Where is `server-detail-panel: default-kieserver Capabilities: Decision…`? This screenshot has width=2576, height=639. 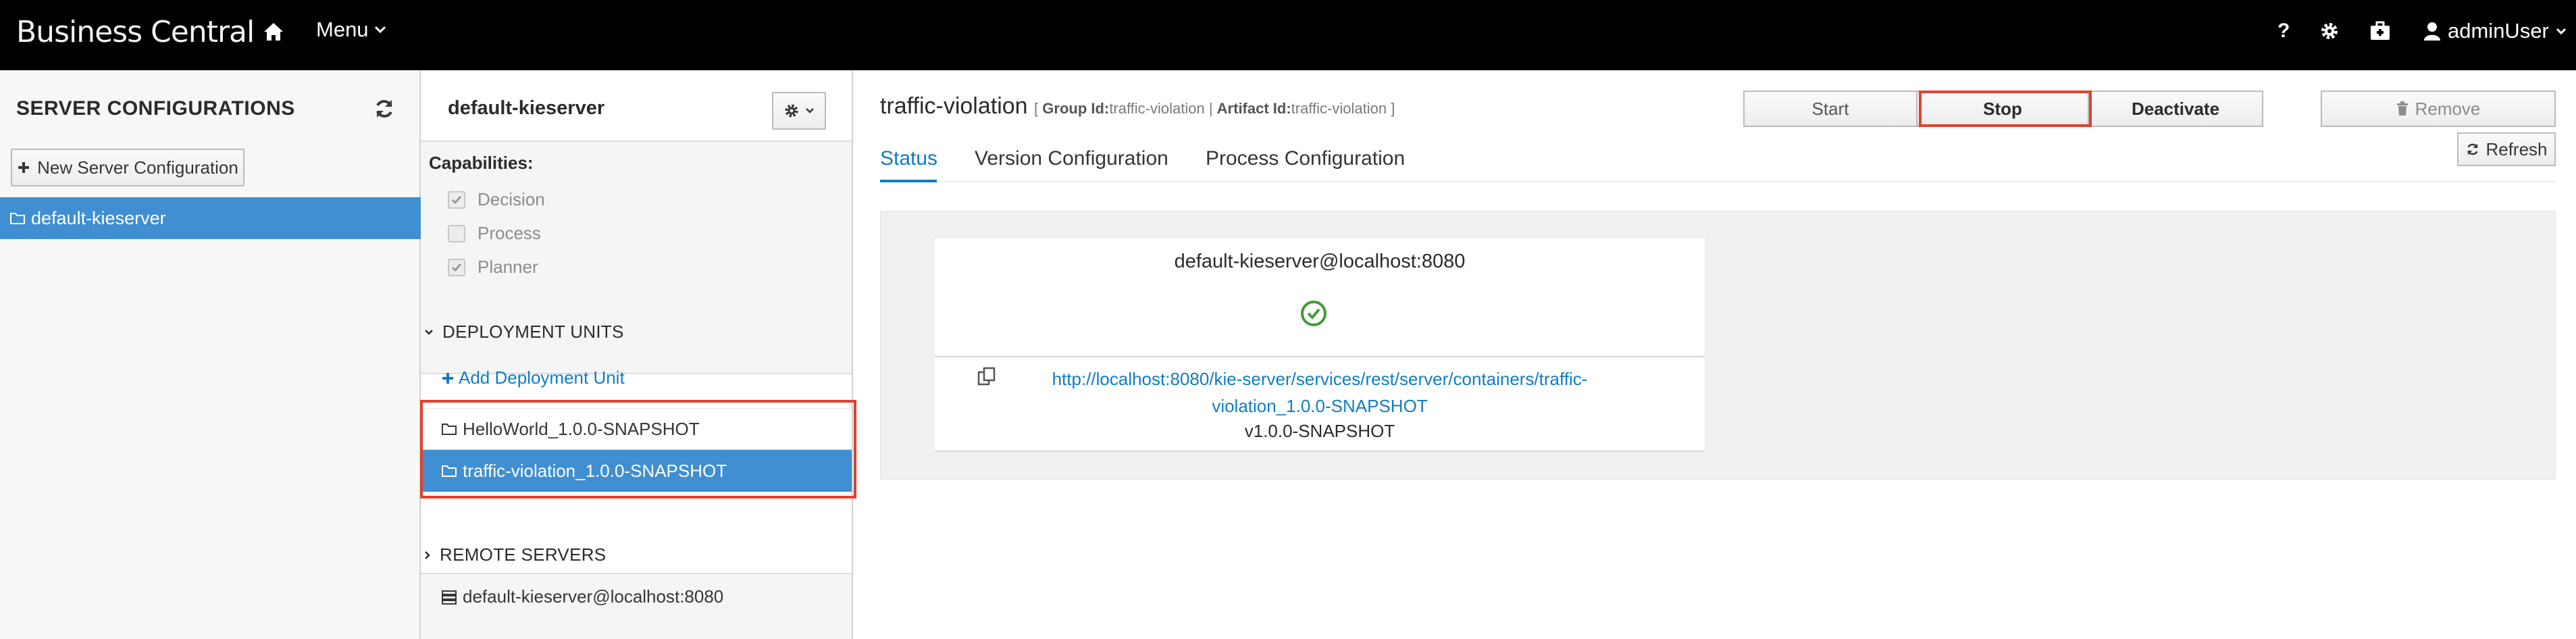 server-detail-panel: default-kieserver Capabilities: Decision… is located at coordinates (637, 355).